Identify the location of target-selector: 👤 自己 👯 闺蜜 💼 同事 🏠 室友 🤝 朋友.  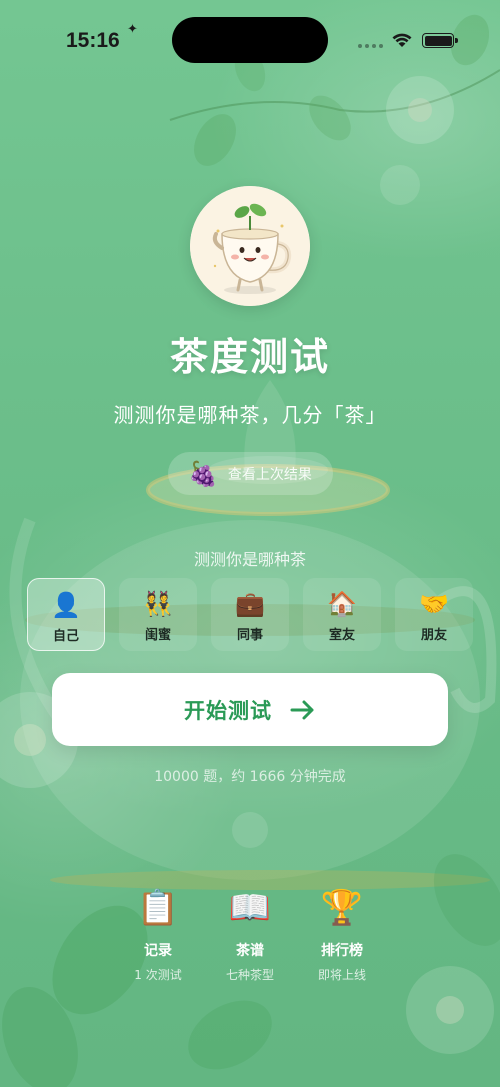
(251, 615).